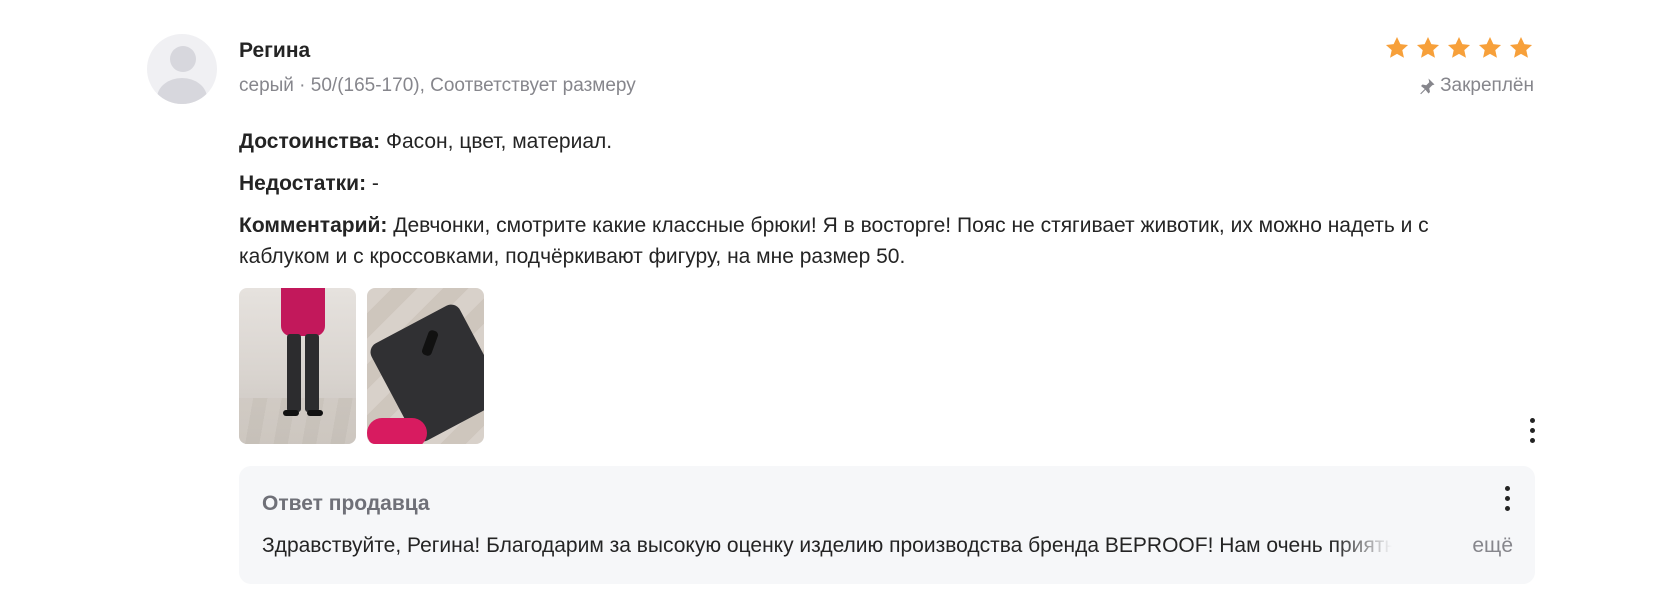 The width and height of the screenshot is (1680, 616). What do you see at coordinates (183, 59) in the screenshot?
I see `avatar-head-icon` at bounding box center [183, 59].